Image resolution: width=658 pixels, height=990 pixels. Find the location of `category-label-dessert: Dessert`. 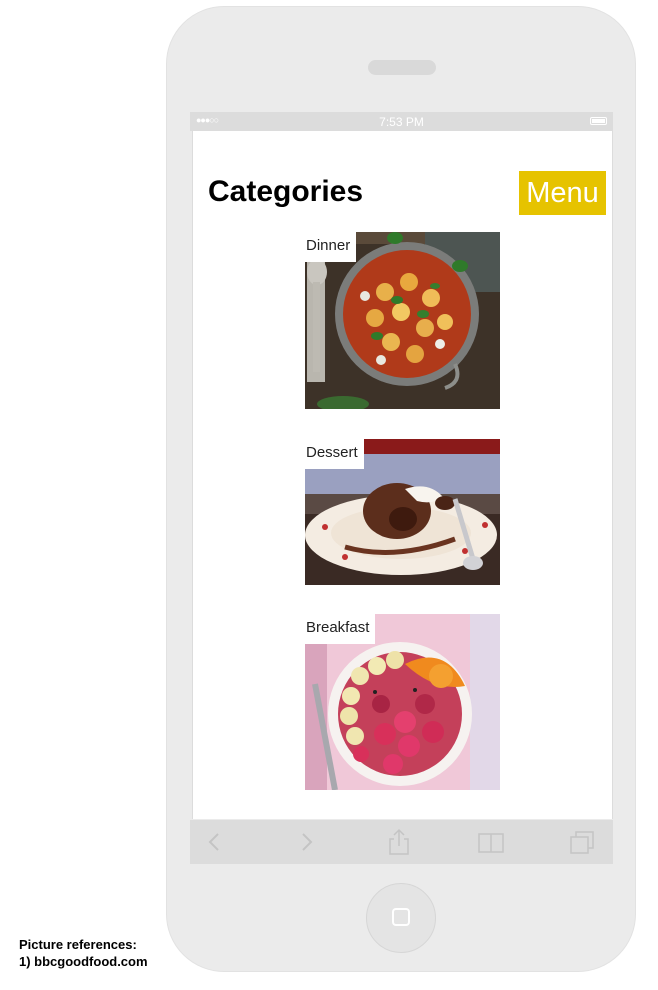

category-label-dessert: Dessert is located at coordinates (334, 454).